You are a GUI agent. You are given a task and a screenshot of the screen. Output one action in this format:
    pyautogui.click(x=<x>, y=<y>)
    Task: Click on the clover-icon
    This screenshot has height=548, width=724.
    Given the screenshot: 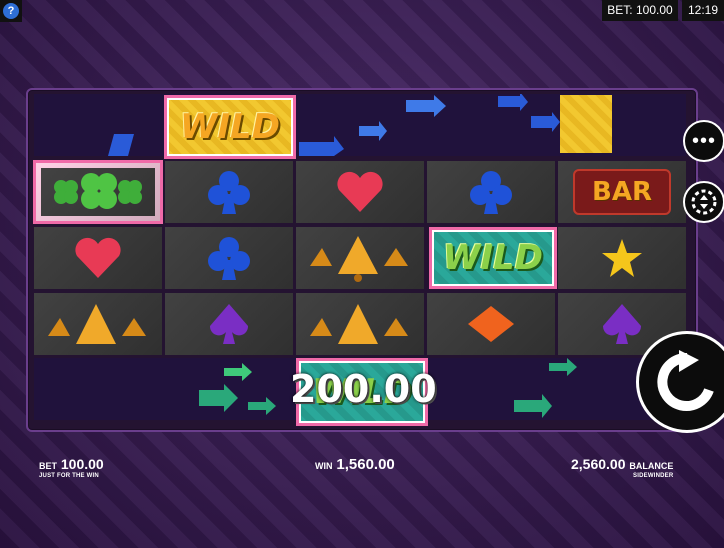 What is the action you would take?
    pyautogui.click(x=98, y=192)
    